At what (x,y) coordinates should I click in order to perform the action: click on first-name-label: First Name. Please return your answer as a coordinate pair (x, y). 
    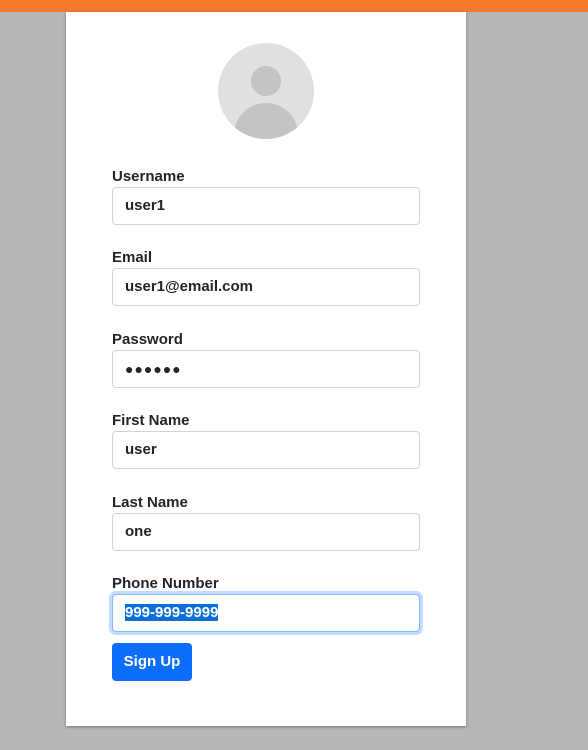
    Looking at the image, I should click on (151, 420).